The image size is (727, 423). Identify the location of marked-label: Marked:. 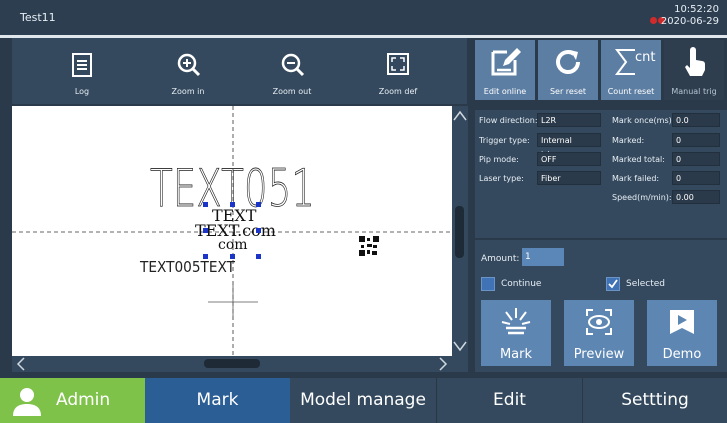
(628, 140).